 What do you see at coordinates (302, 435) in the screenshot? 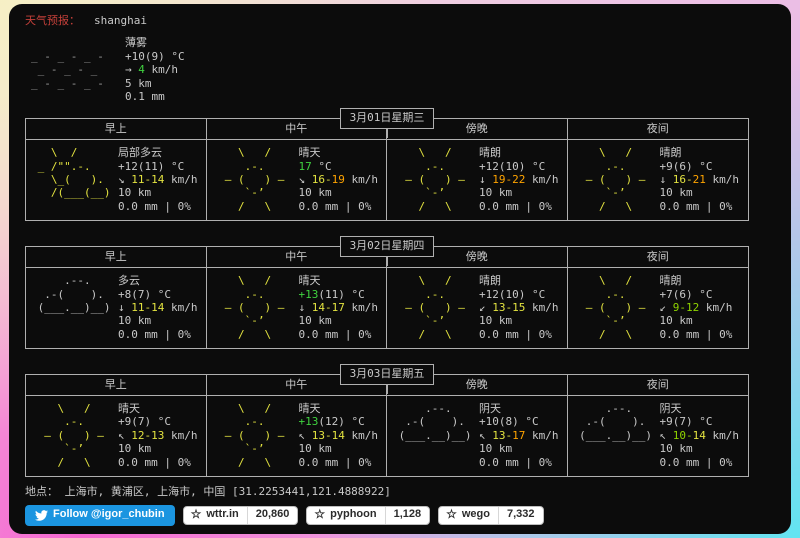
I see `wind-arrow-icon: ↖` at bounding box center [302, 435].